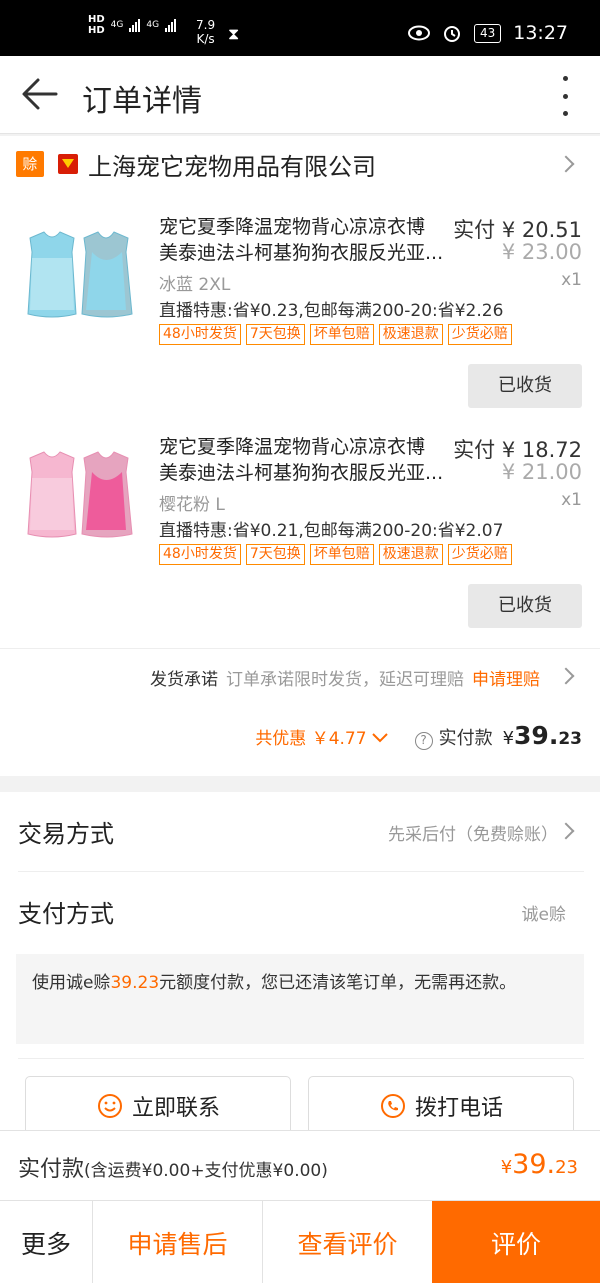 The image size is (600, 1283). What do you see at coordinates (465, 738) in the screenshot?
I see `paid-total-label: 实付款` at bounding box center [465, 738].